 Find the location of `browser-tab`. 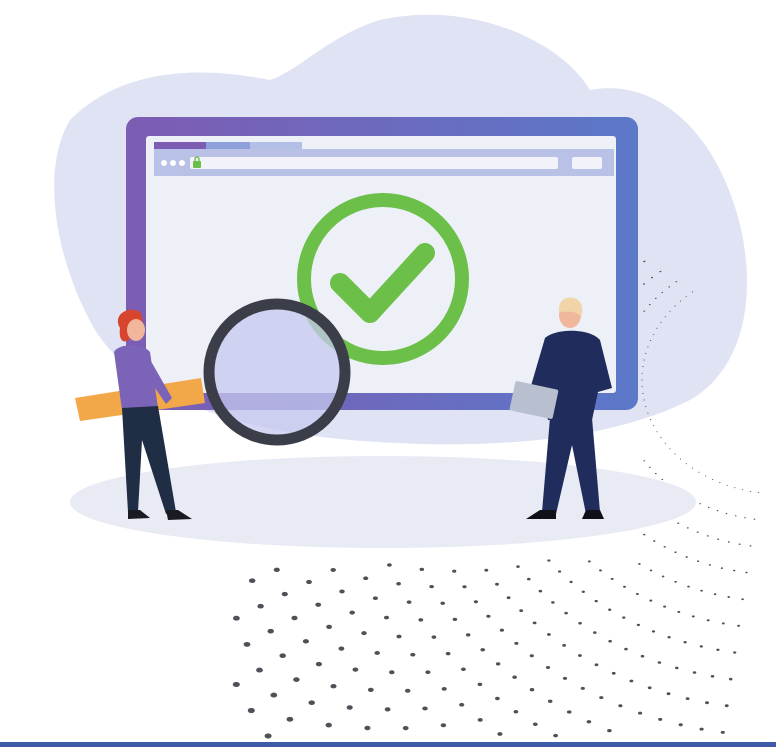

browser-tab is located at coordinates (276, 145).